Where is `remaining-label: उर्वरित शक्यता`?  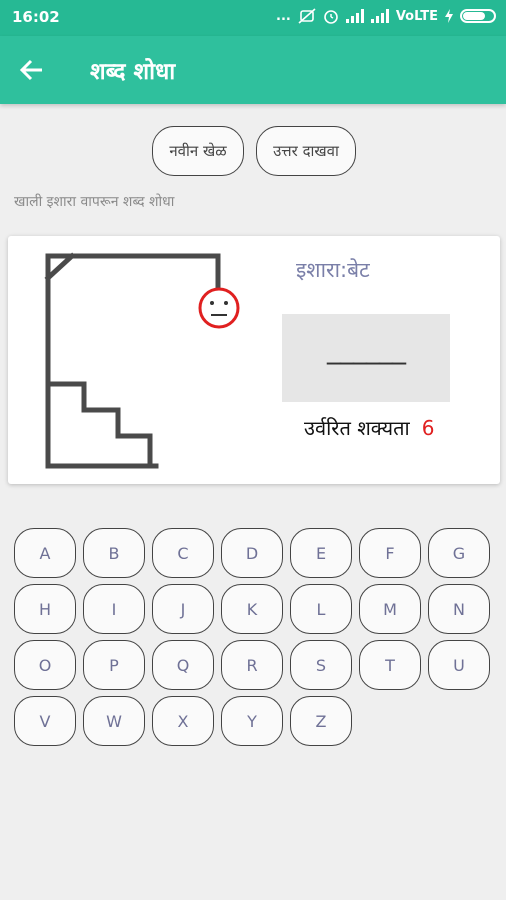
remaining-label: उर्वरित शक्यता is located at coordinates (357, 428).